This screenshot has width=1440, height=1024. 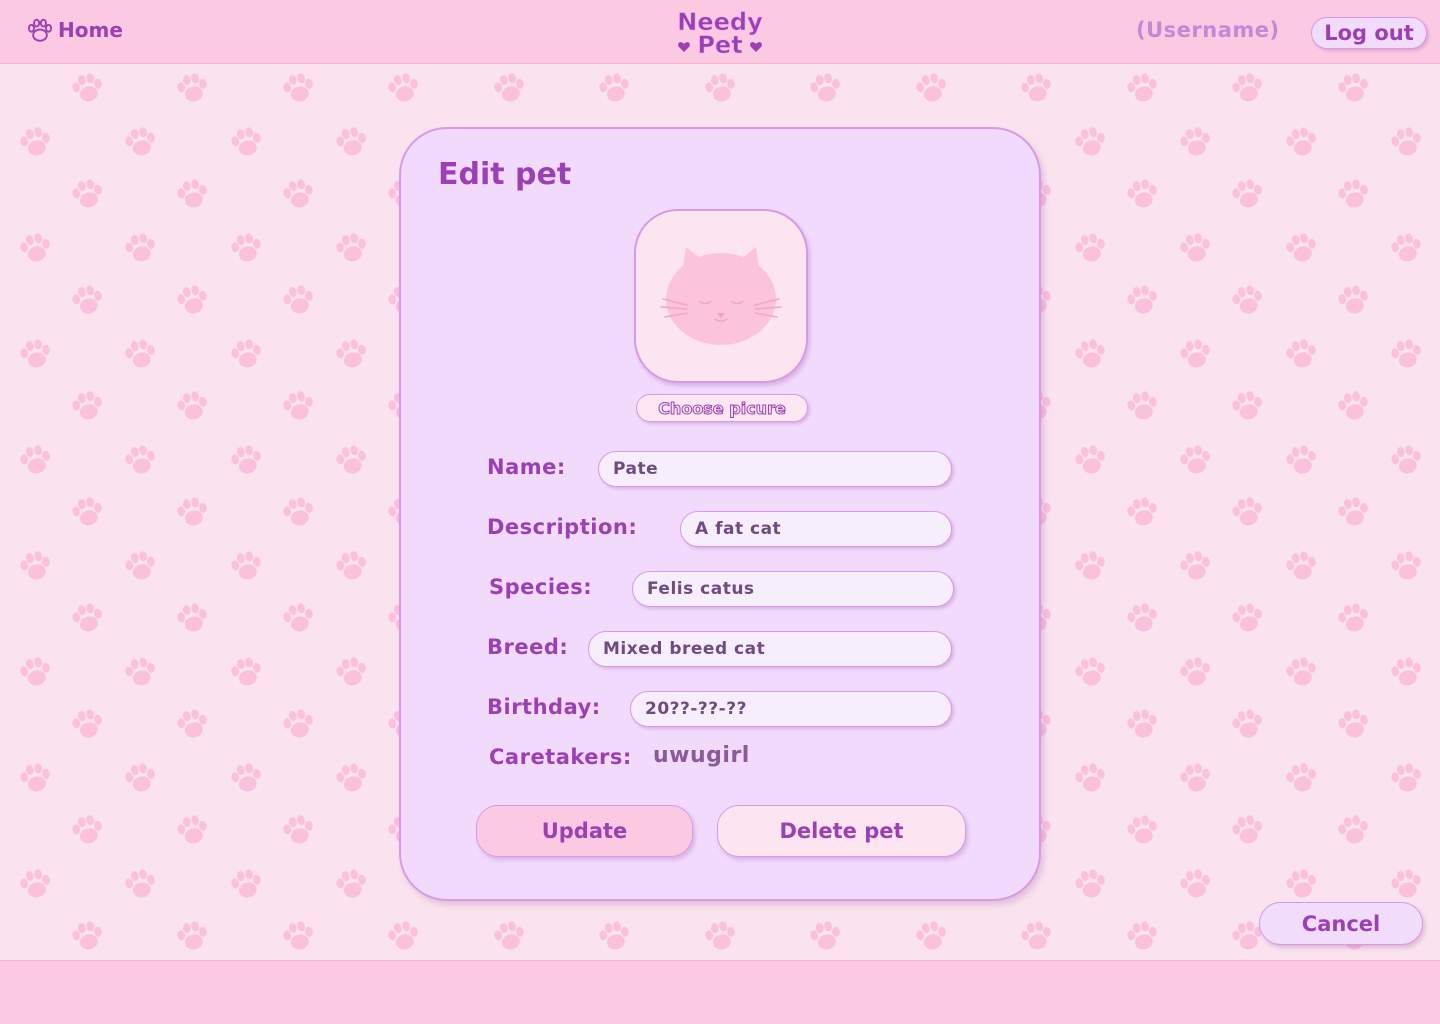 What do you see at coordinates (684, 47) in the screenshot?
I see `logo-heart-left` at bounding box center [684, 47].